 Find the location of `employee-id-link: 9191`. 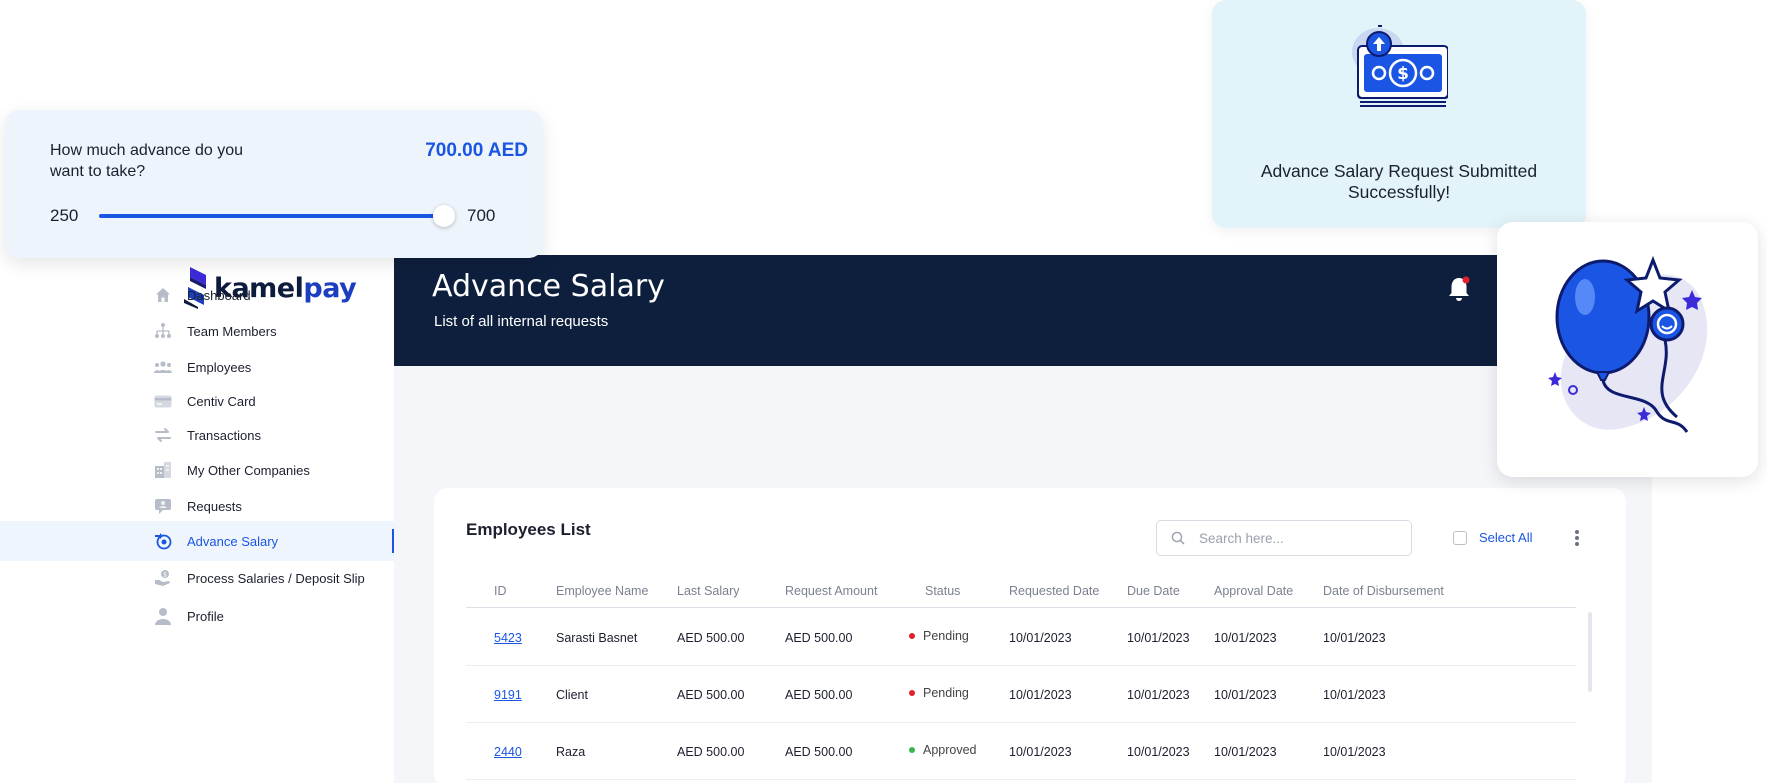

employee-id-link: 9191 is located at coordinates (508, 695).